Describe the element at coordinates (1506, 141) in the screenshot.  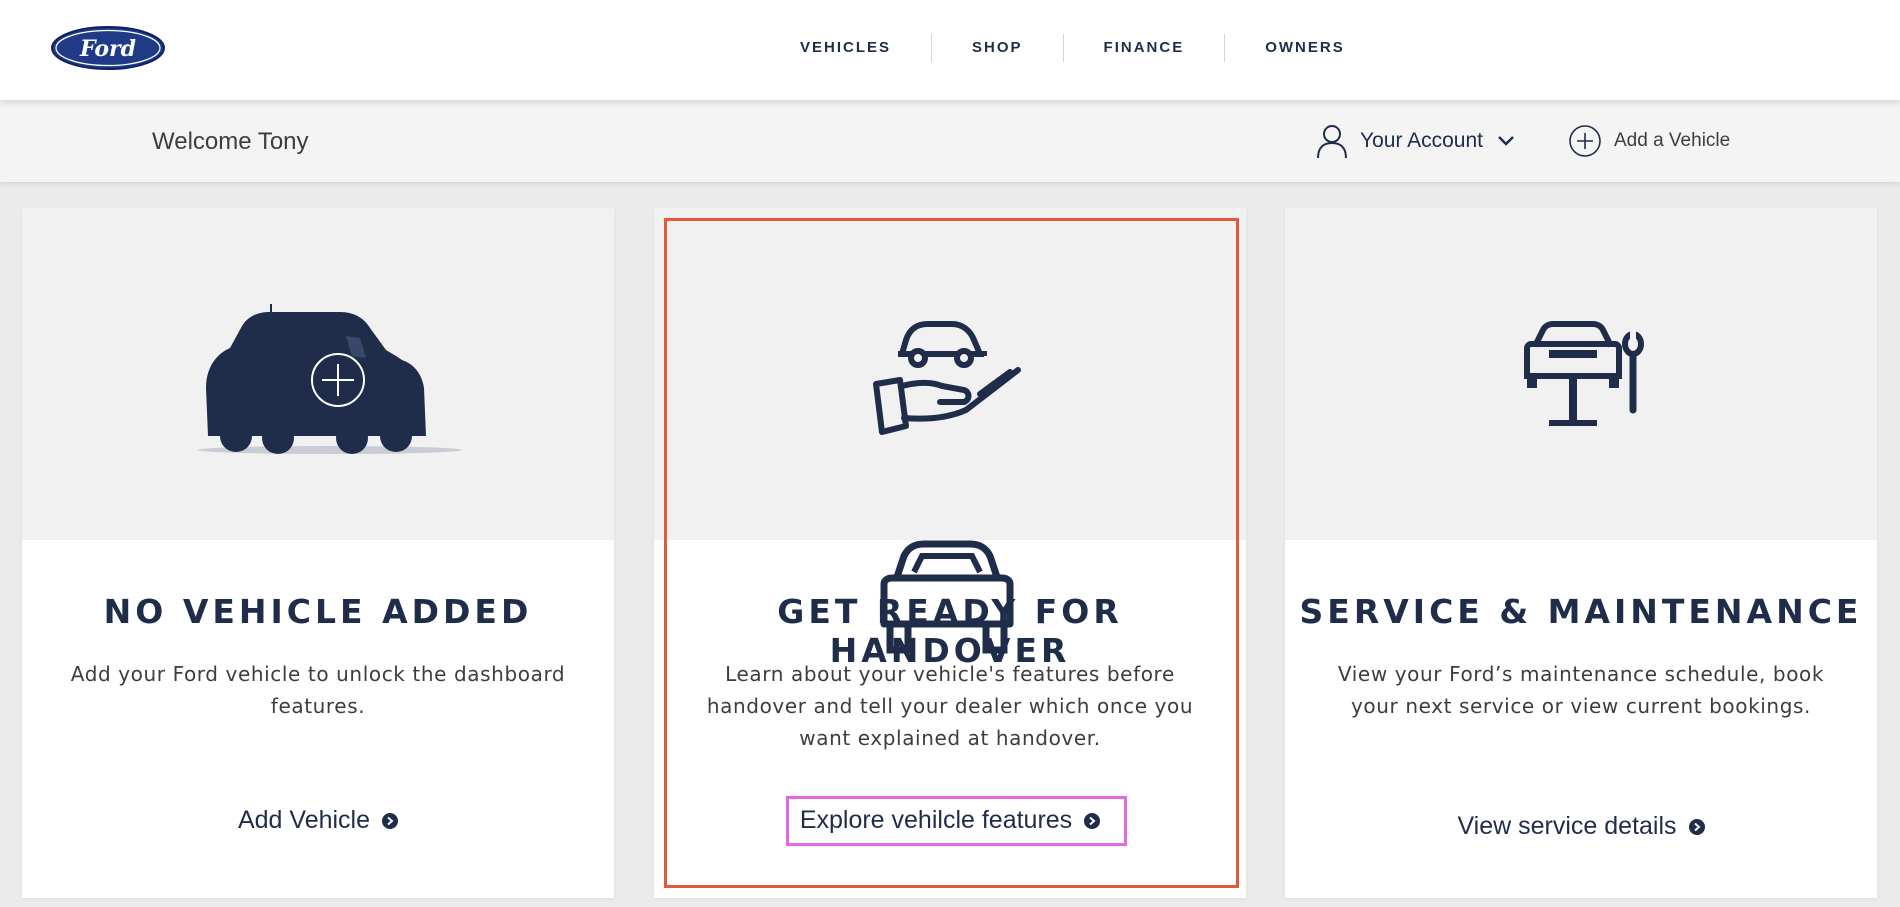
I see `chevron-down-icon` at that location.